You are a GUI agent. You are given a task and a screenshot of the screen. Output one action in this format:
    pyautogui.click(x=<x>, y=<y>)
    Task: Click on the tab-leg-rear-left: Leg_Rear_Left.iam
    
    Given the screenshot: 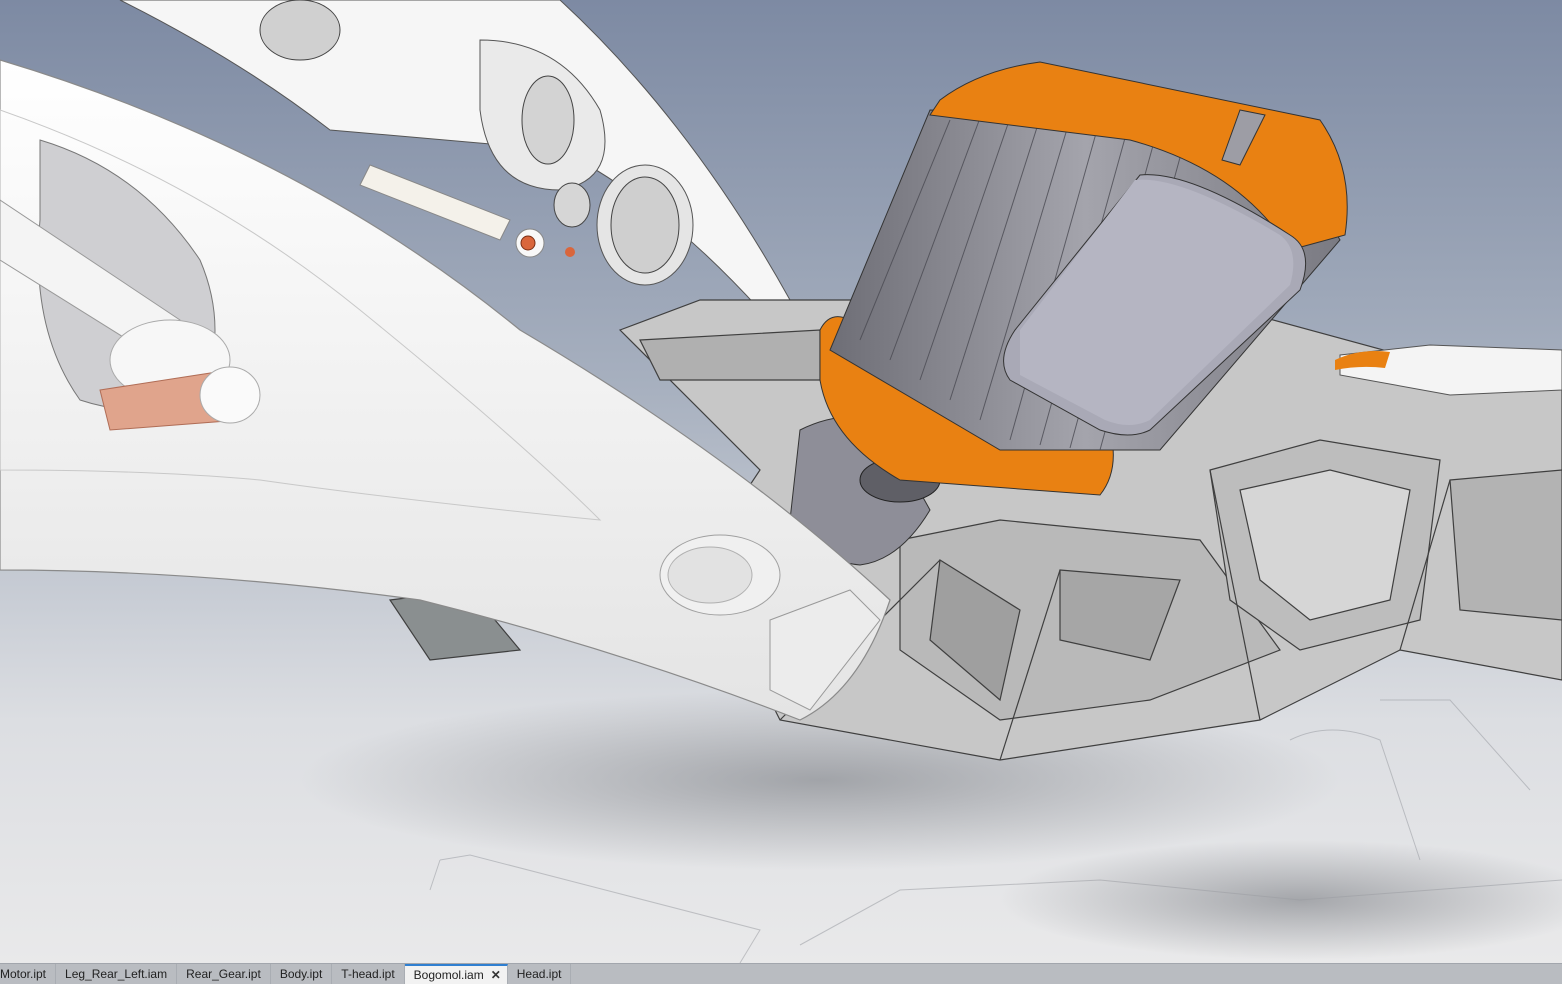 What is the action you would take?
    pyautogui.click(x=117, y=974)
    